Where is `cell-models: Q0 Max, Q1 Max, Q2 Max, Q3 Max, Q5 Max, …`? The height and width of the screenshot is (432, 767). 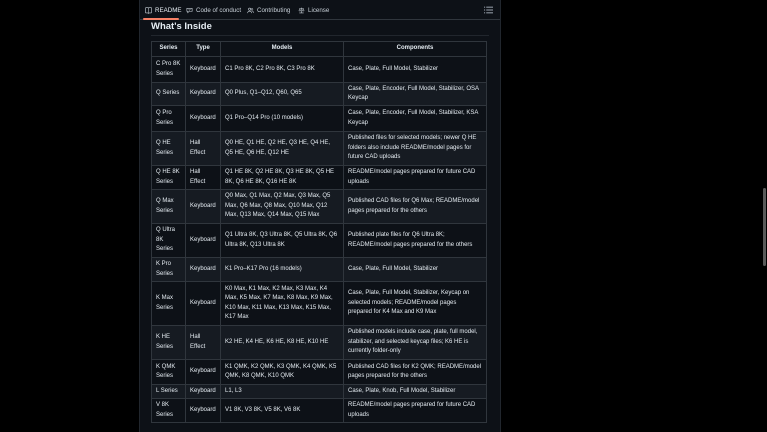 cell-models: Q0 Max, Q1 Max, Q2 Max, Q3 Max, Q5 Max, … is located at coordinates (282, 206).